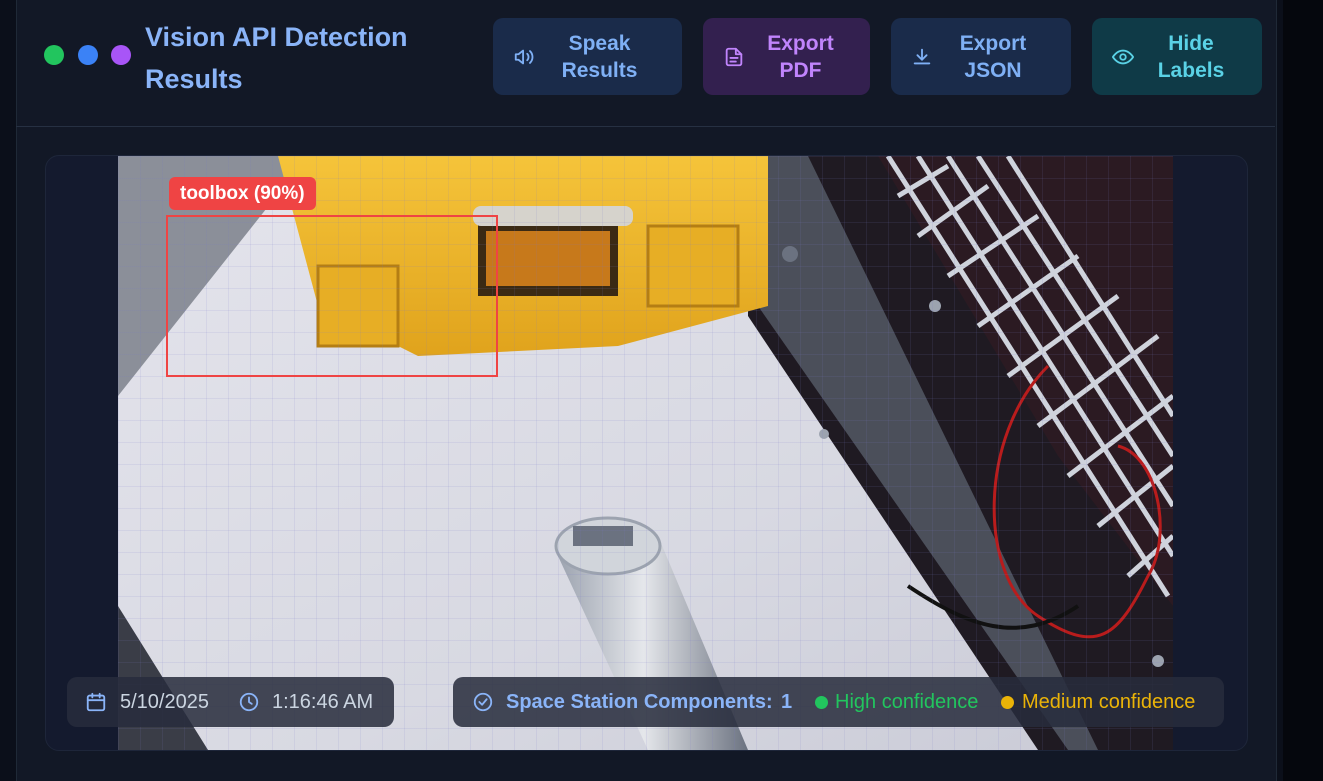 This screenshot has width=1323, height=781. Describe the element at coordinates (323, 702) in the screenshot. I see `time-text: 1:16:46 AM` at that location.